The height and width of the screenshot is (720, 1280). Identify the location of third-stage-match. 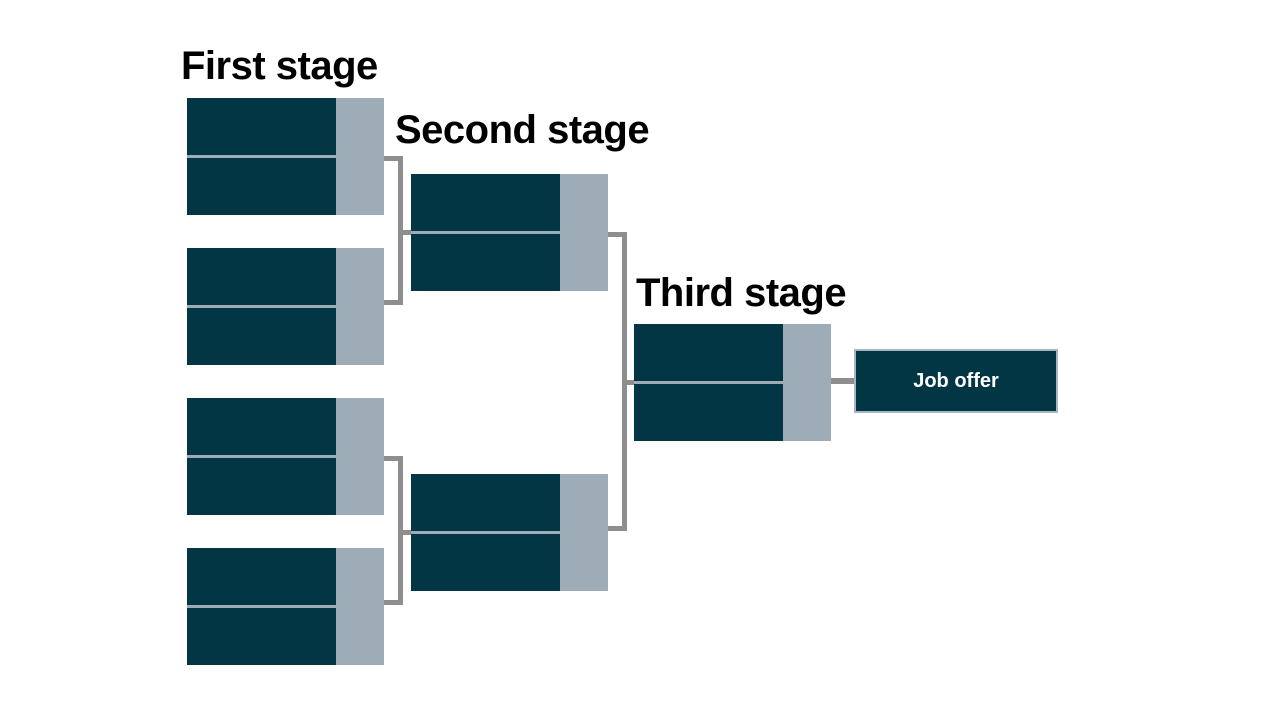
(732, 382).